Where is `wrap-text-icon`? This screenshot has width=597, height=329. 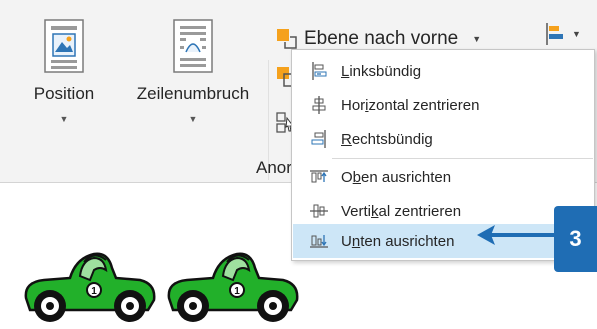
wrap-text-icon is located at coordinates (193, 46).